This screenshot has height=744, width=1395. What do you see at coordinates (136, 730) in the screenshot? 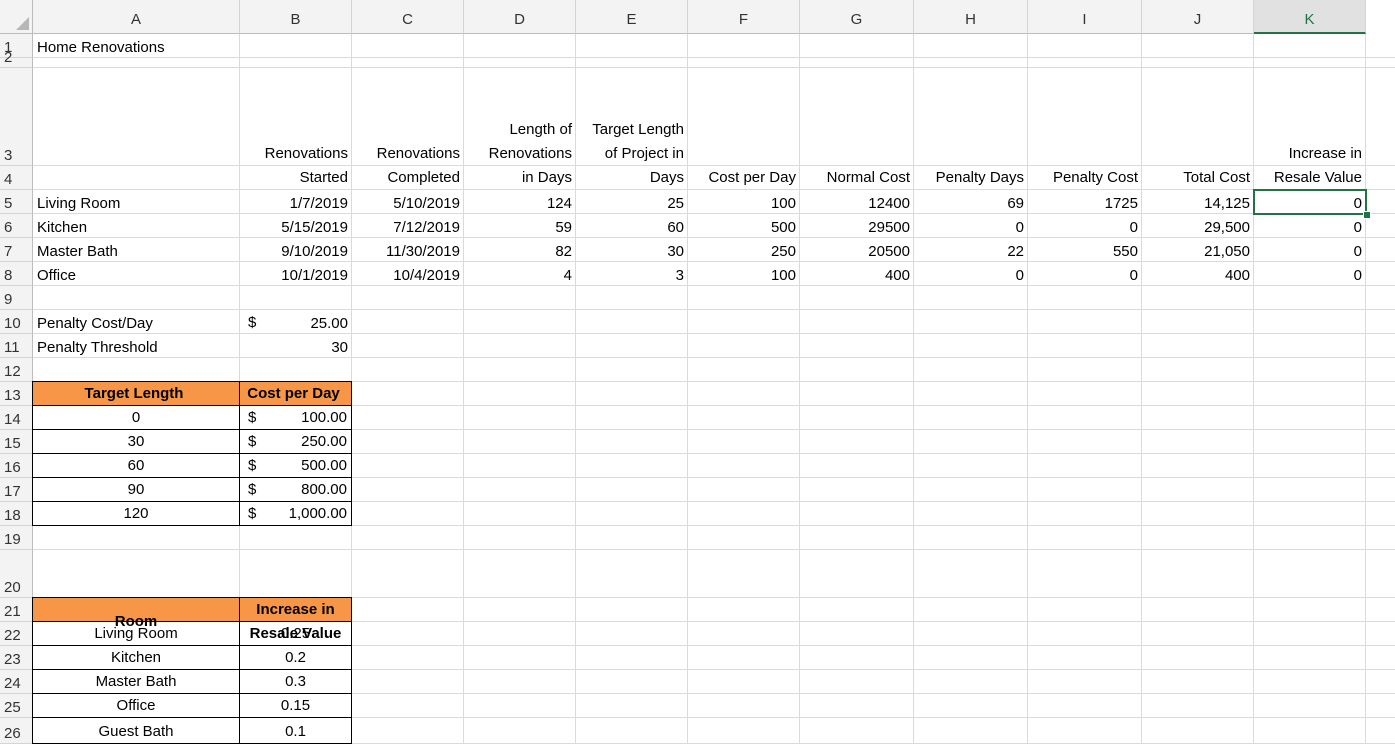
I see `resale-table-room: Guest Bath` at bounding box center [136, 730].